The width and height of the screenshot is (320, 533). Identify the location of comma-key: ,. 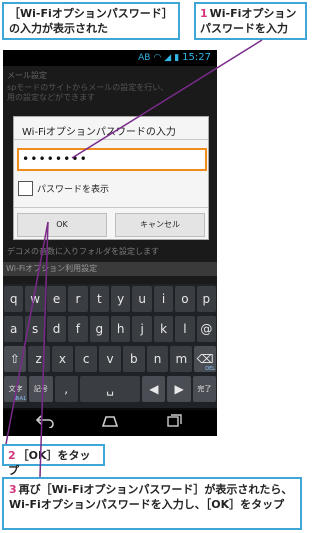
(66, 389).